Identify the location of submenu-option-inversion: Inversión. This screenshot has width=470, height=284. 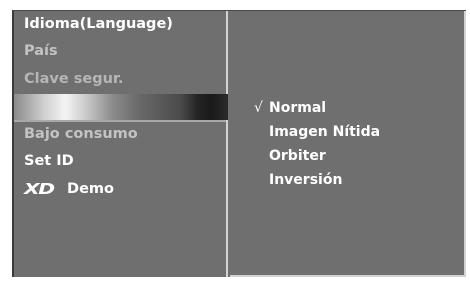
(305, 180).